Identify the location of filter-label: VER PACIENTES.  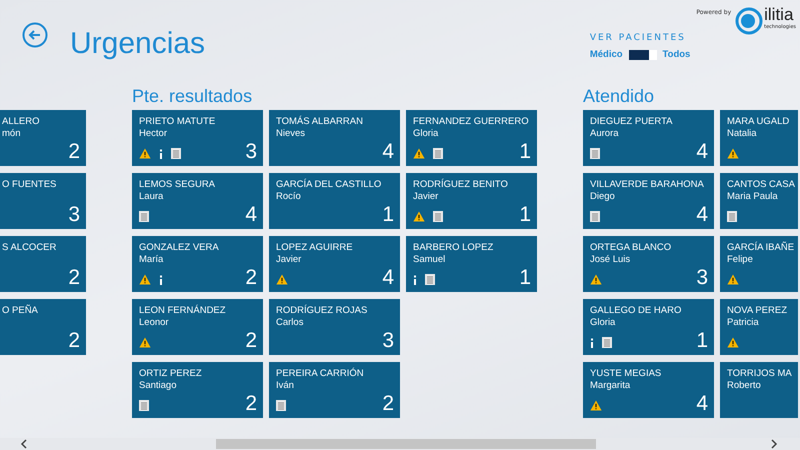
(638, 38).